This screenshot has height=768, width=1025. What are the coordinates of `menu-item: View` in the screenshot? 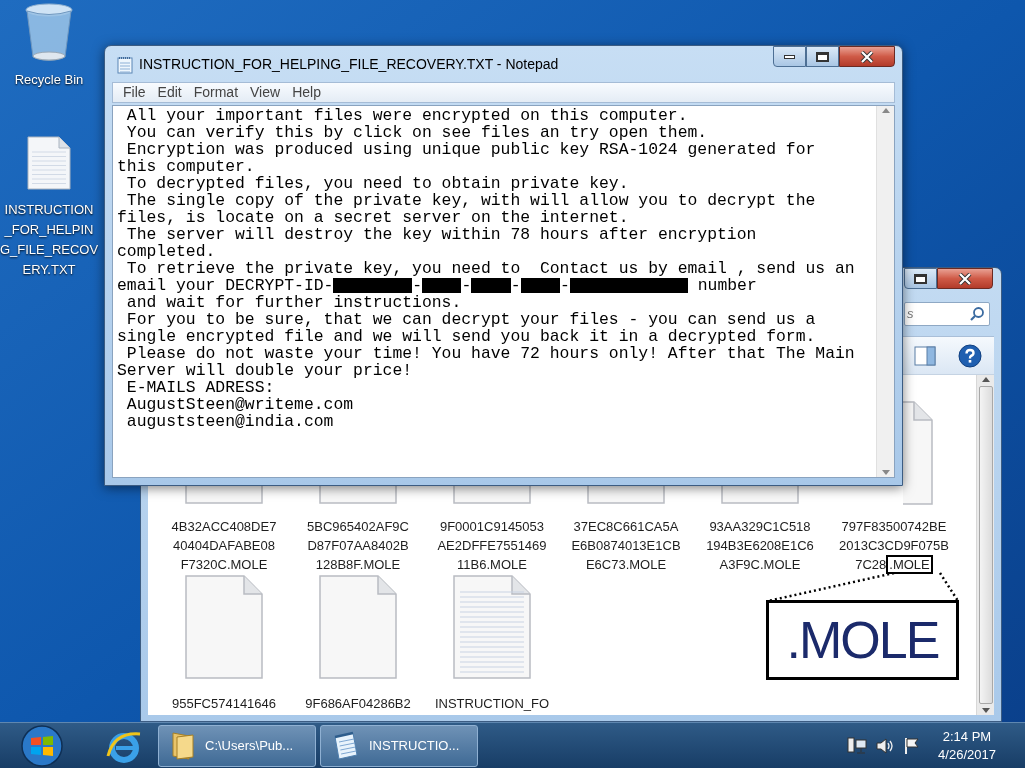 It's located at (265, 92).